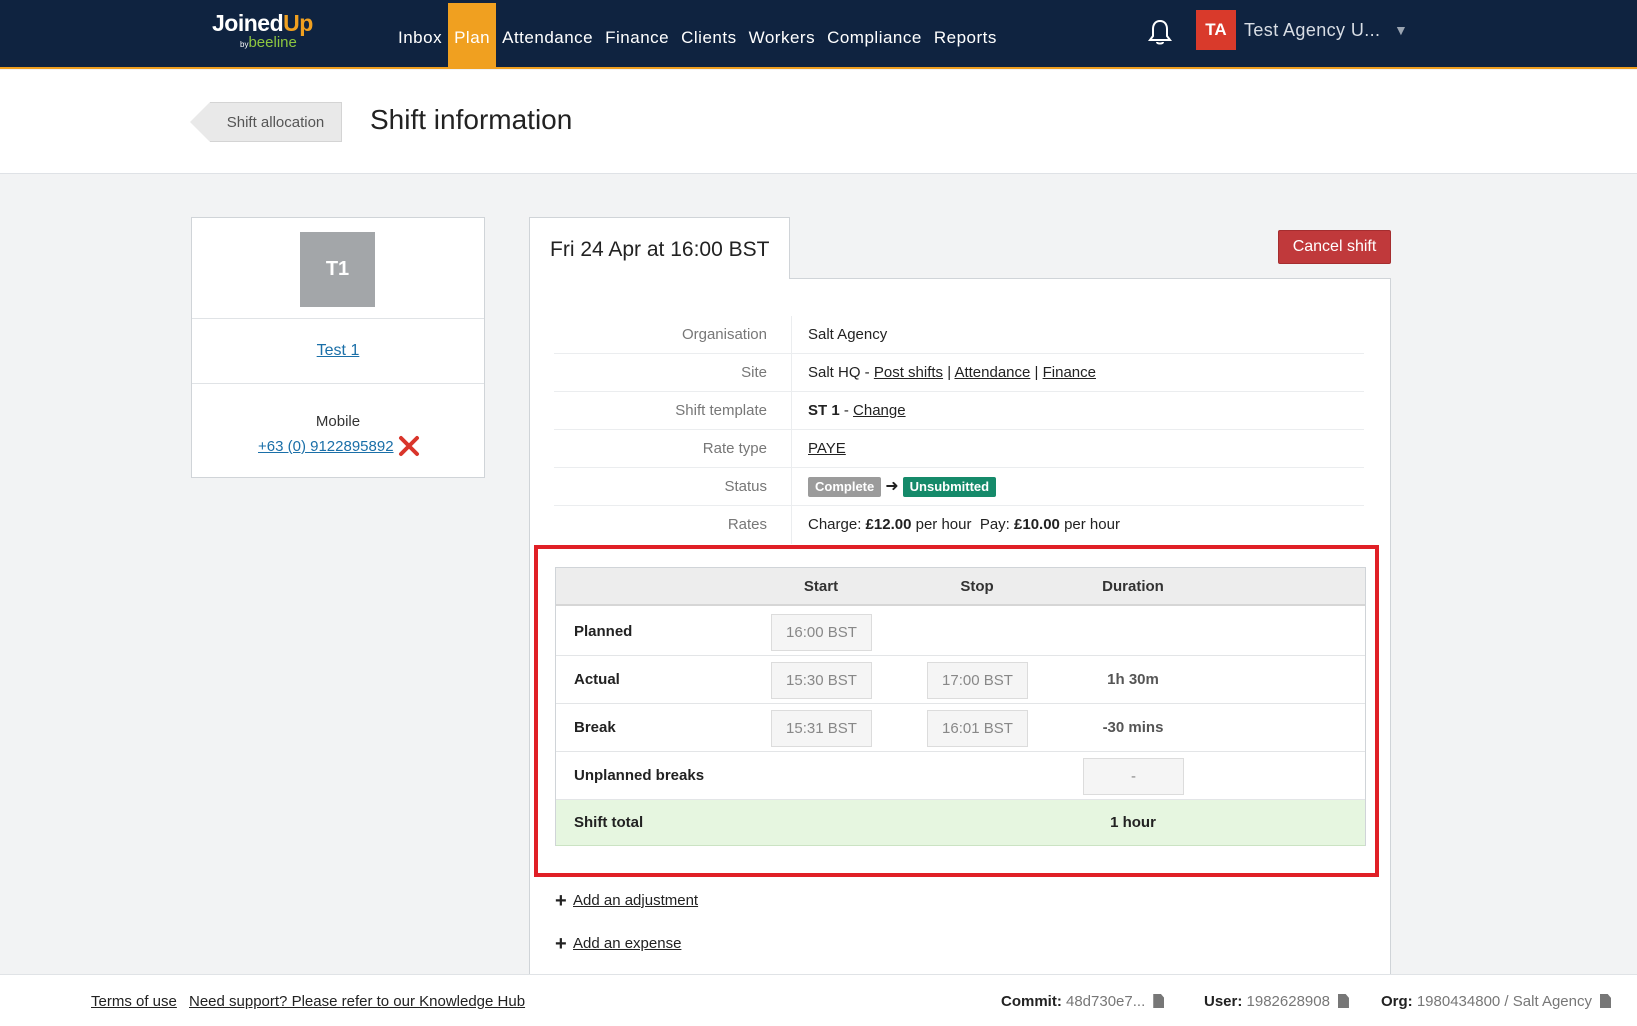 The image size is (1637, 1026). What do you see at coordinates (782, 36) in the screenshot?
I see `nav-workers: Workers` at bounding box center [782, 36].